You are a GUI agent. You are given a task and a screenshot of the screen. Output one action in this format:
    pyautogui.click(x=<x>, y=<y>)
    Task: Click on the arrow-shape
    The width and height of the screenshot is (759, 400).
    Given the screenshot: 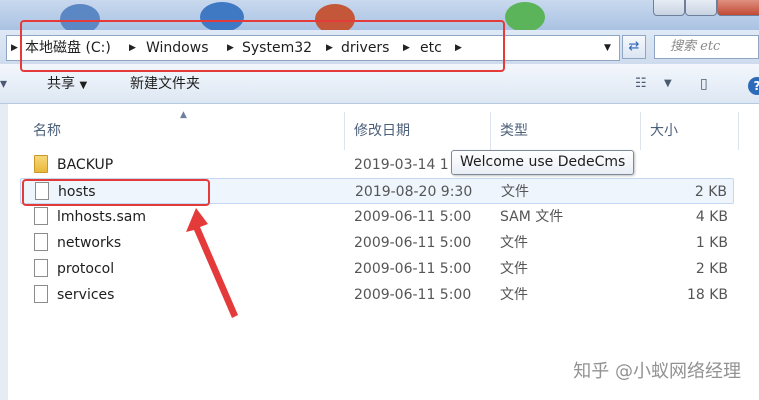 What is the action you would take?
    pyautogui.click(x=212, y=263)
    